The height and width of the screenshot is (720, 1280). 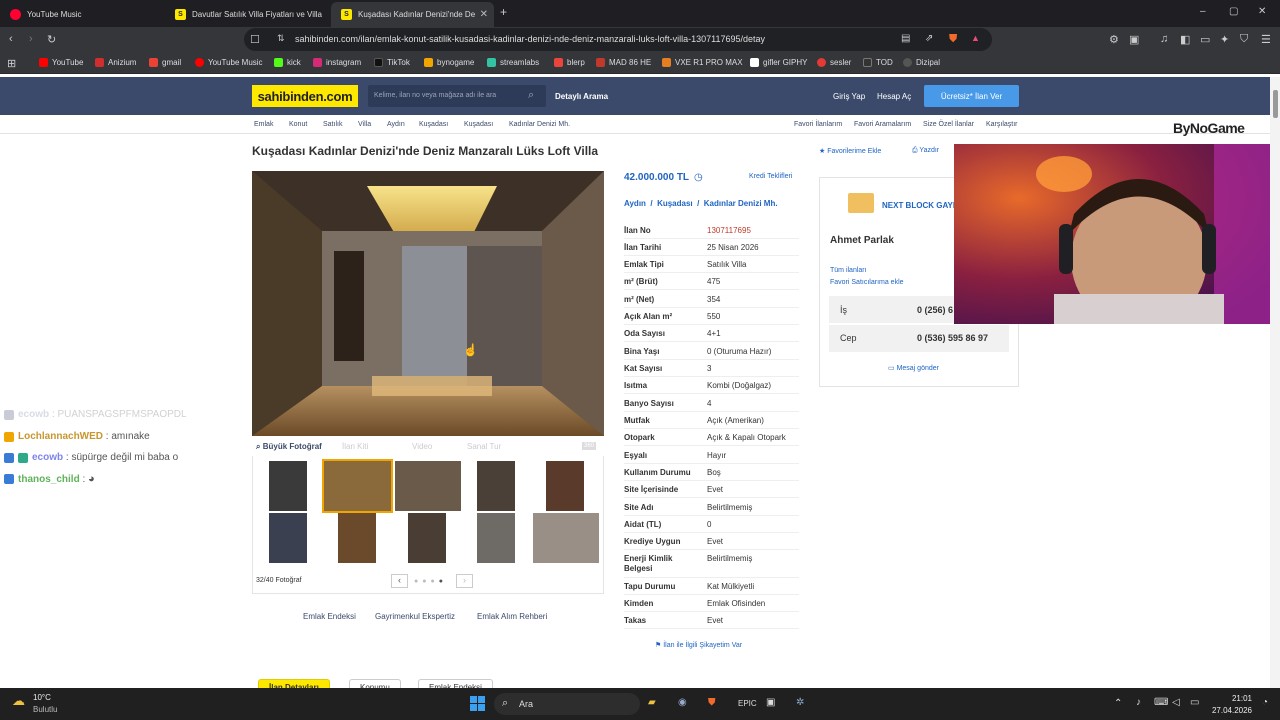 I want to click on buying-guide-link: Emlak Alım Rehberi, so click(x=512, y=616).